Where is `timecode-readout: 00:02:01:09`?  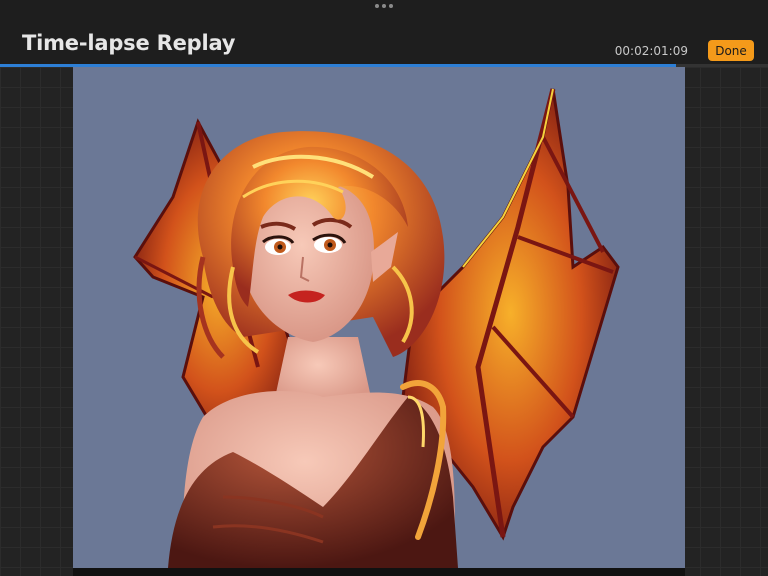
timecode-readout: 00:02:01:09 is located at coordinates (651, 51).